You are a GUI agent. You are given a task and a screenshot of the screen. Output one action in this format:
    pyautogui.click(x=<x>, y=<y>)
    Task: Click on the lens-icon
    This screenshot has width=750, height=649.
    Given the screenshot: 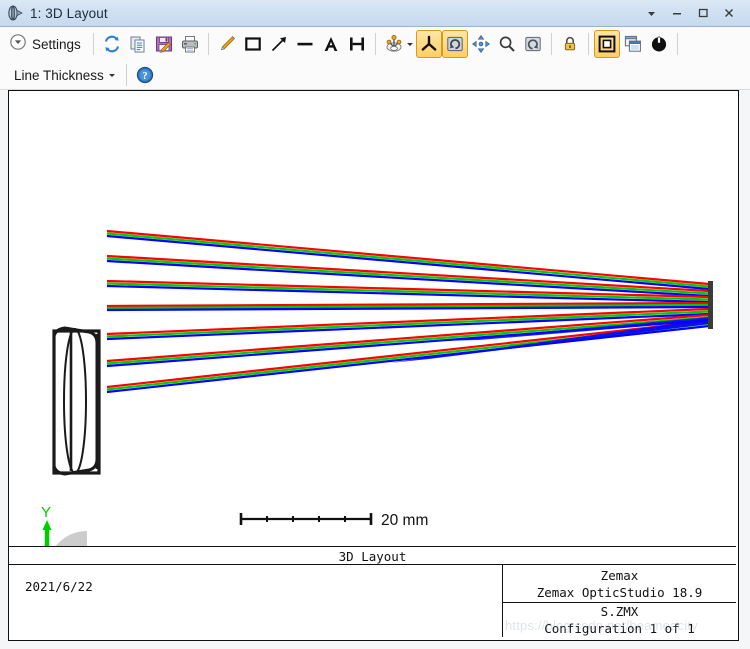 What is the action you would take?
    pyautogui.click(x=15, y=13)
    